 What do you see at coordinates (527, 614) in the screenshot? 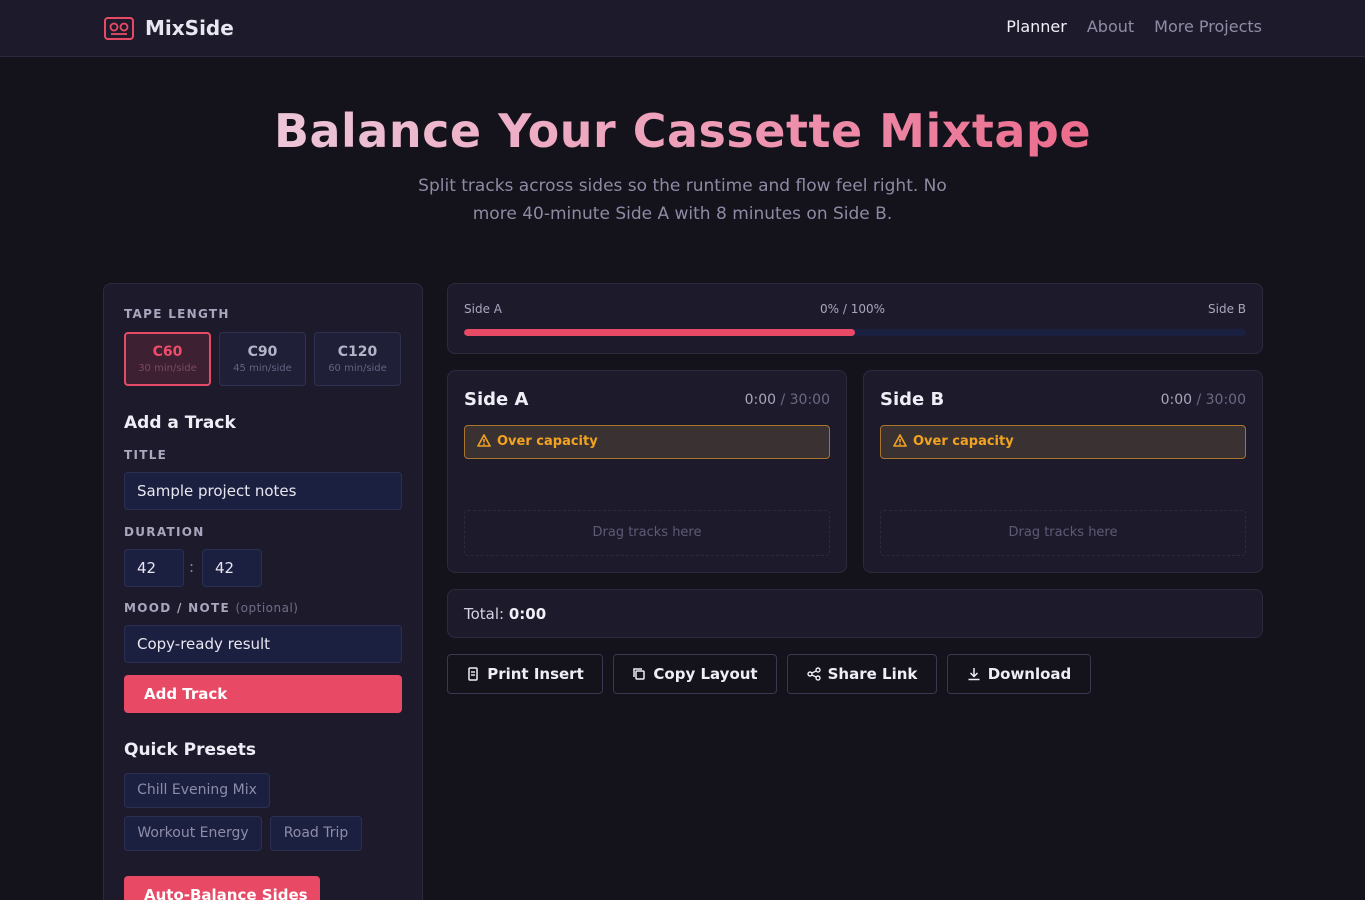
I see `total-value: 0:00` at bounding box center [527, 614].